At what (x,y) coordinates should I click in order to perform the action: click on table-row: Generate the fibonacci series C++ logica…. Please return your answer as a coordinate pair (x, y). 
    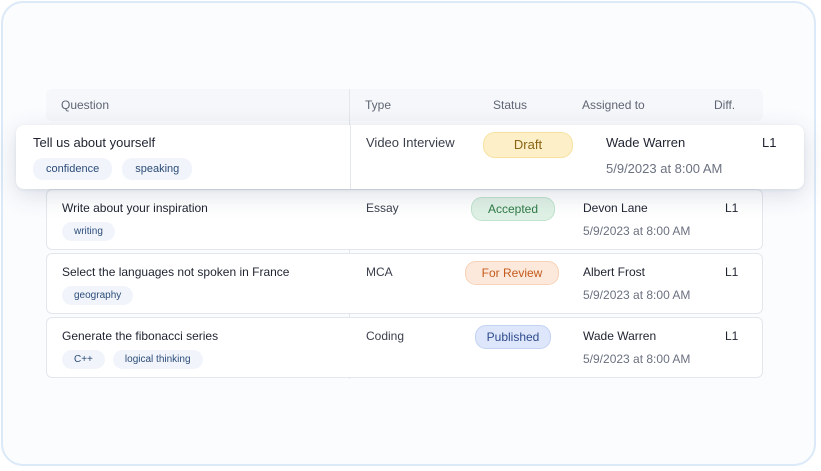
    Looking at the image, I should click on (404, 347).